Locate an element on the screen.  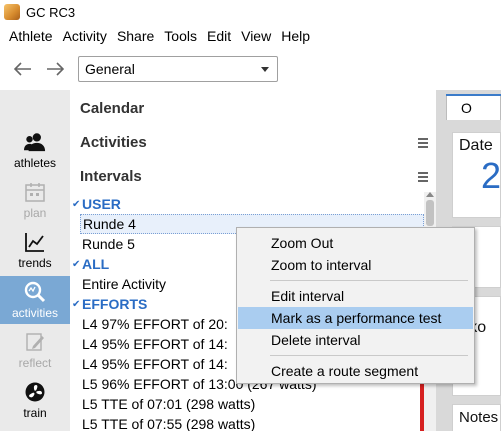
scroll-thumb is located at coordinates (430, 213).